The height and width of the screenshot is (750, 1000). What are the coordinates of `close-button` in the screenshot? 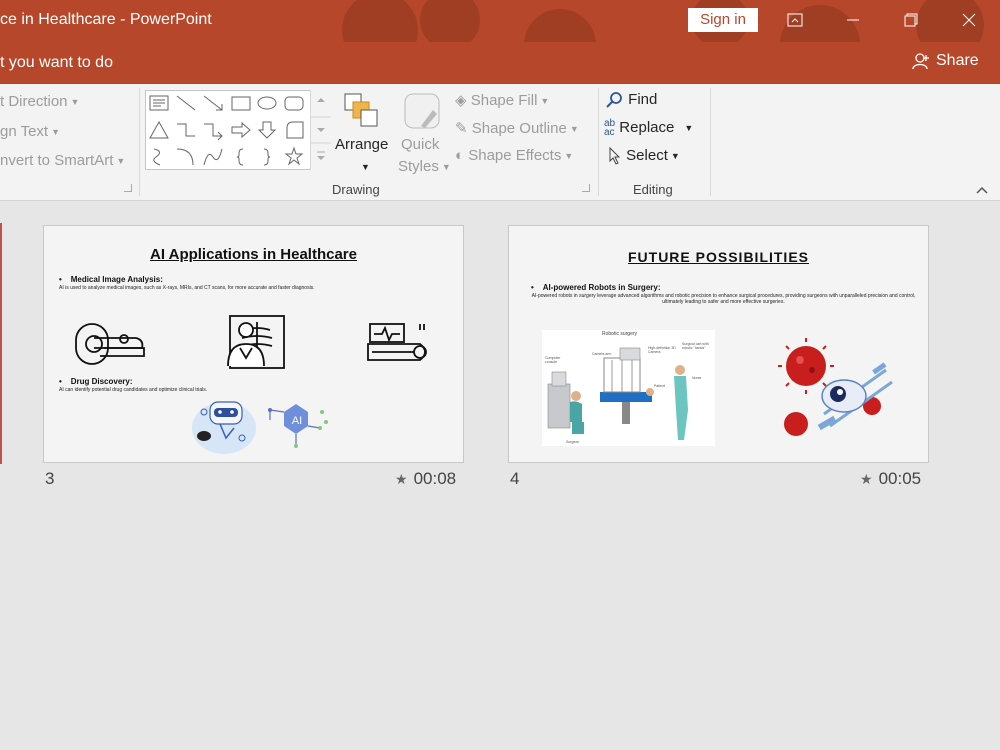 It's located at (969, 20).